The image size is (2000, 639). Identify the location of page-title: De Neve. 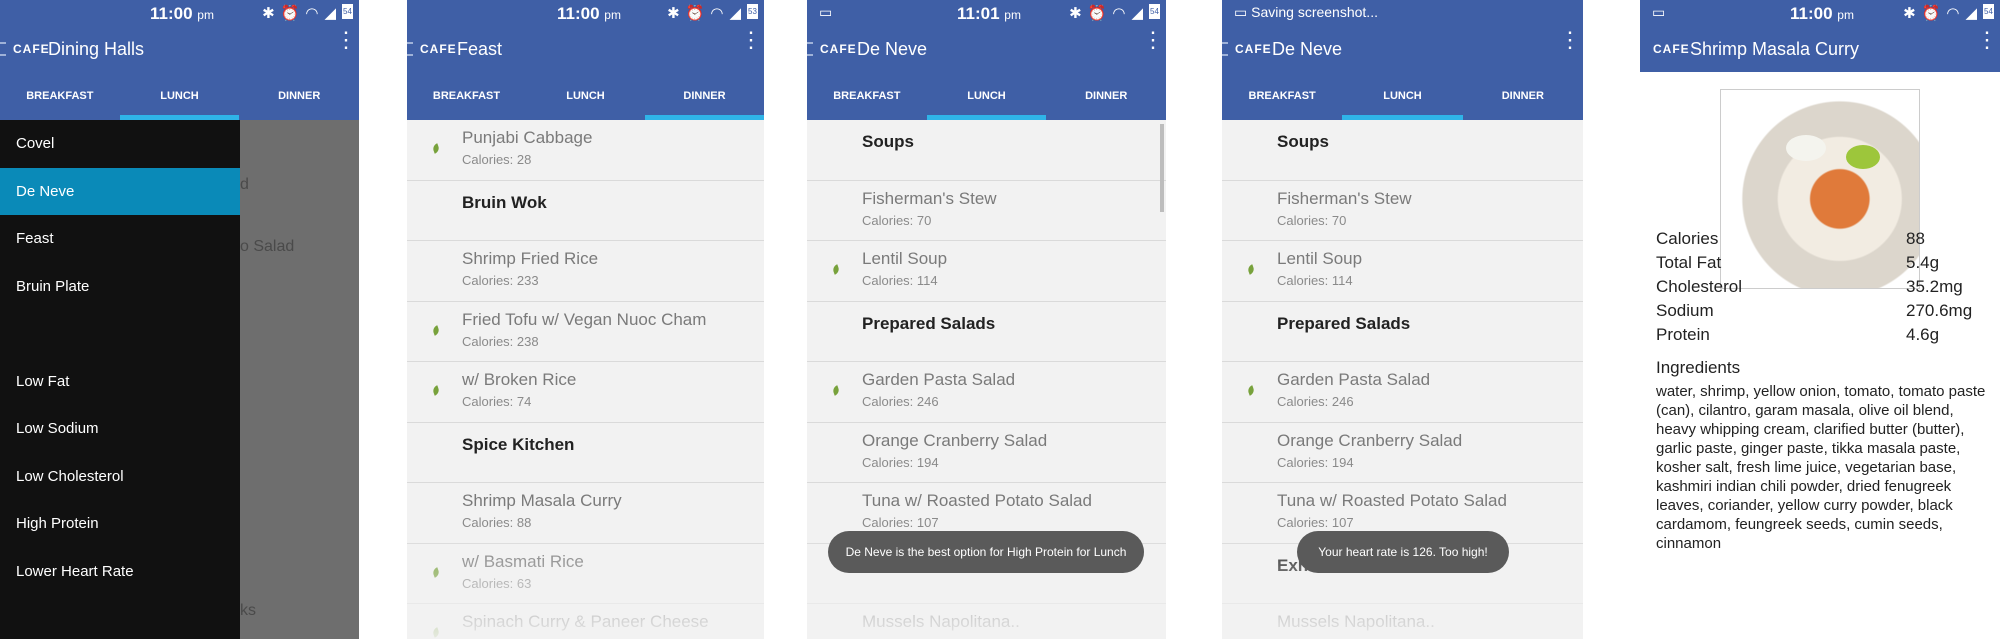
(892, 49).